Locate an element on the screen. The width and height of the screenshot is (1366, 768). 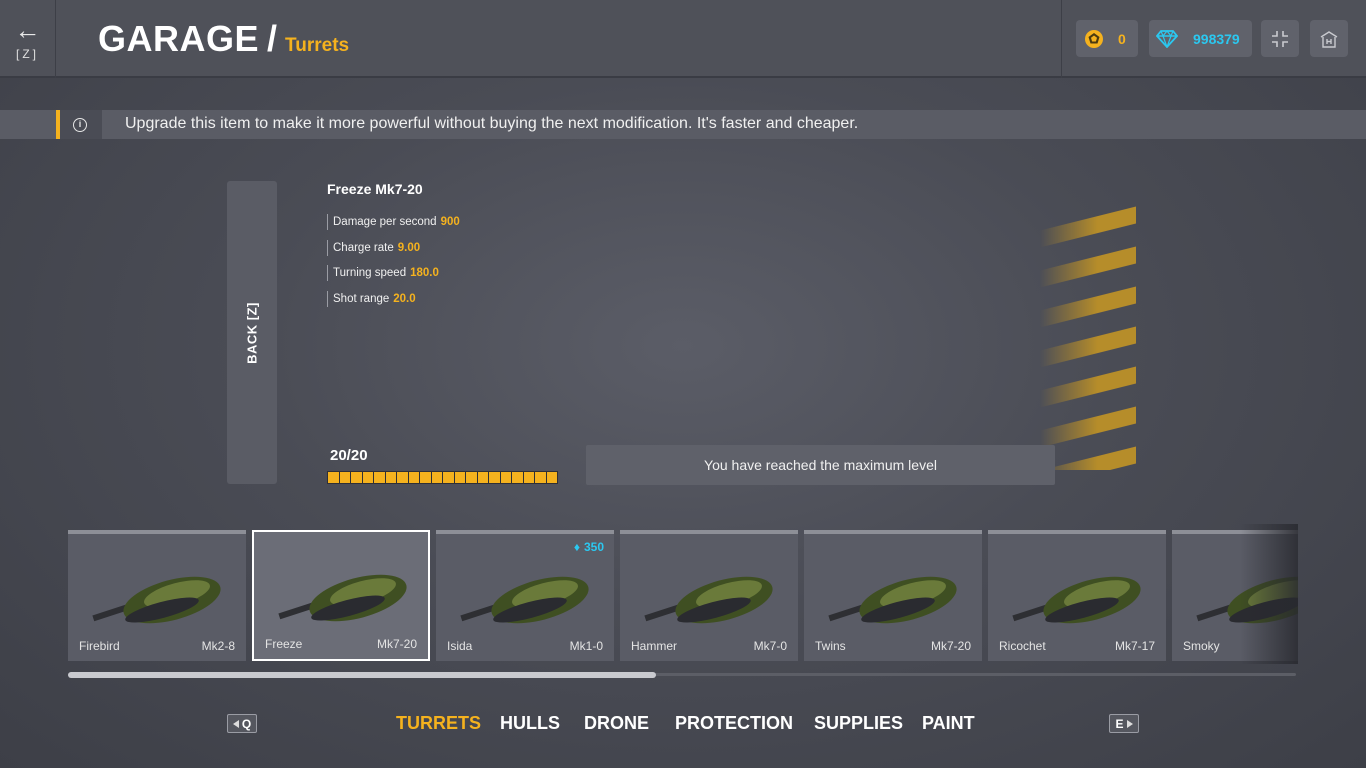
turret-card-firebird: Firebird Mk2-8 is located at coordinates (157, 595).